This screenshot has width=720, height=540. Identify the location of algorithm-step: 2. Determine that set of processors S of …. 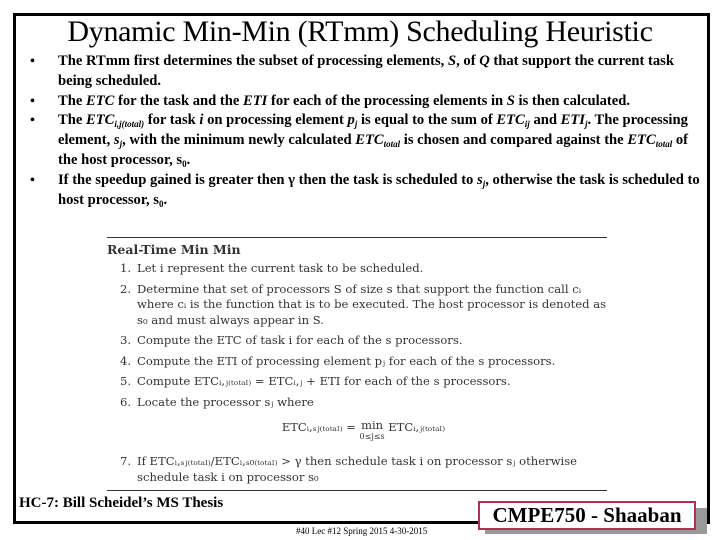
(363, 305).